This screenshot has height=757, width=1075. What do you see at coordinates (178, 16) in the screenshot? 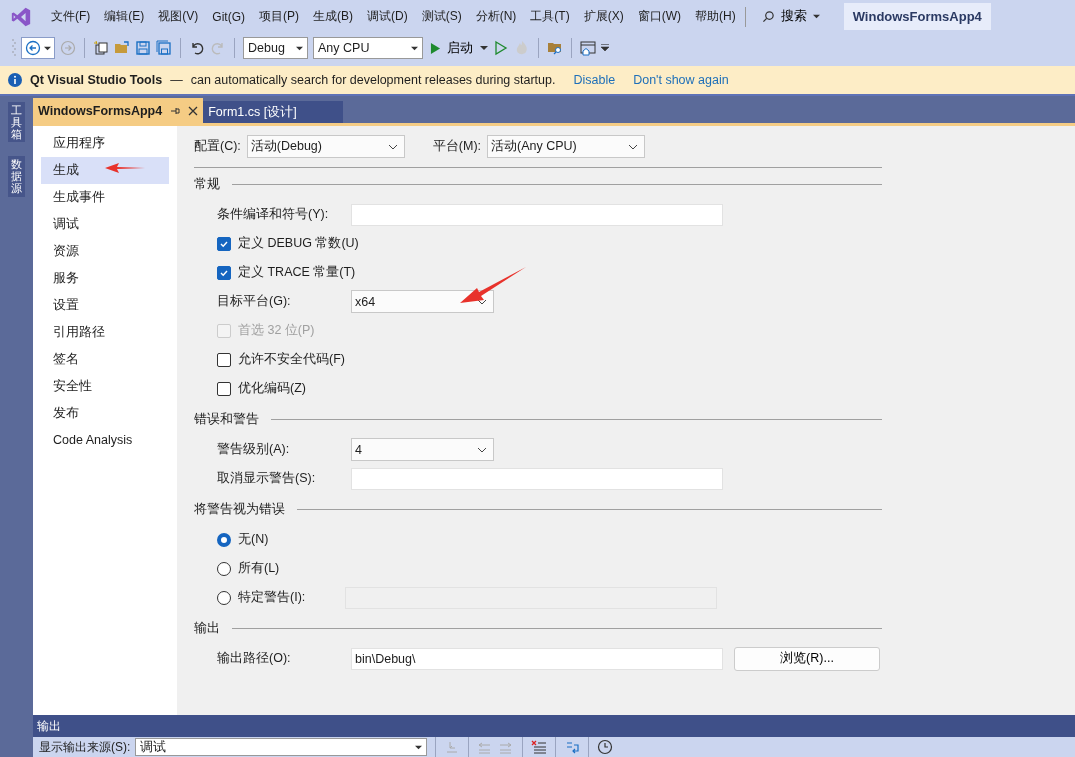
I see `menu-item: 视图(V)` at bounding box center [178, 16].